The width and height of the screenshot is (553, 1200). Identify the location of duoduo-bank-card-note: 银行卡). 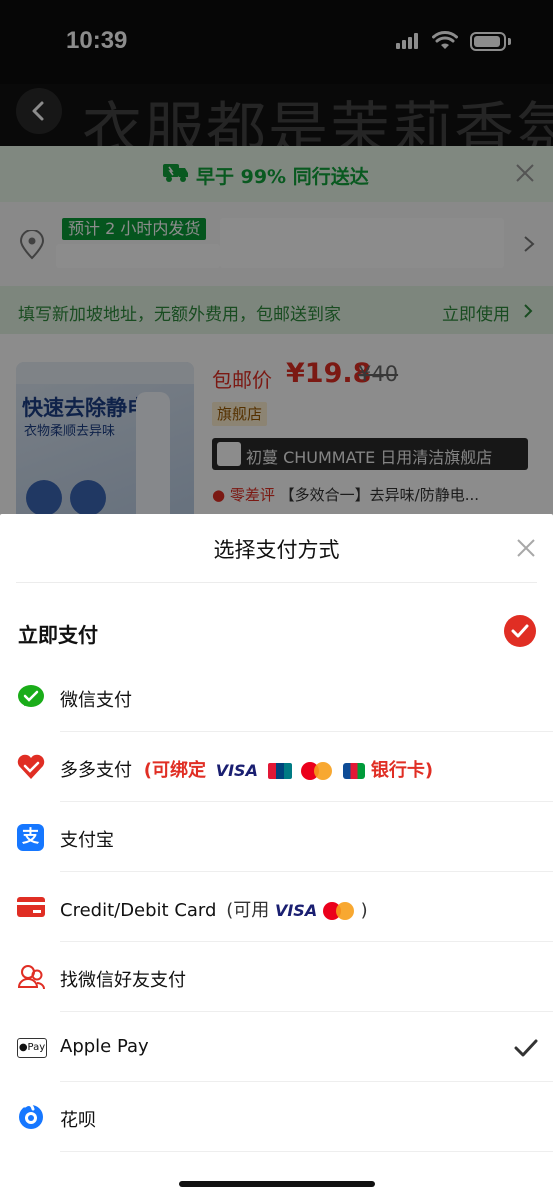
(402, 770).